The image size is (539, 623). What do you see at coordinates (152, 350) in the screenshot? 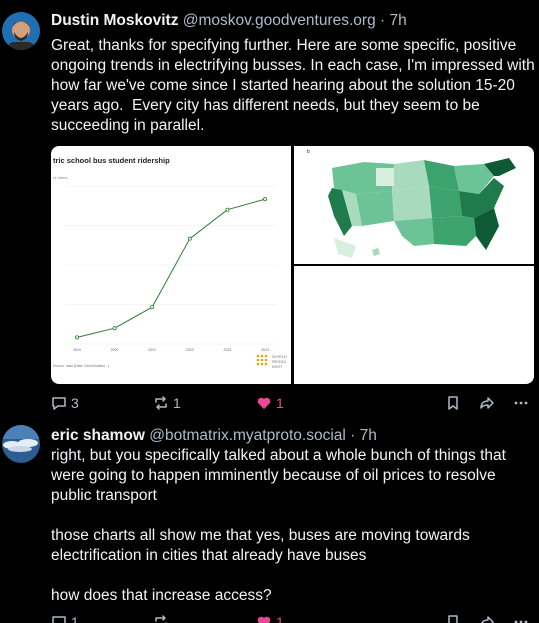
I see `x-tick-label: 2021` at bounding box center [152, 350].